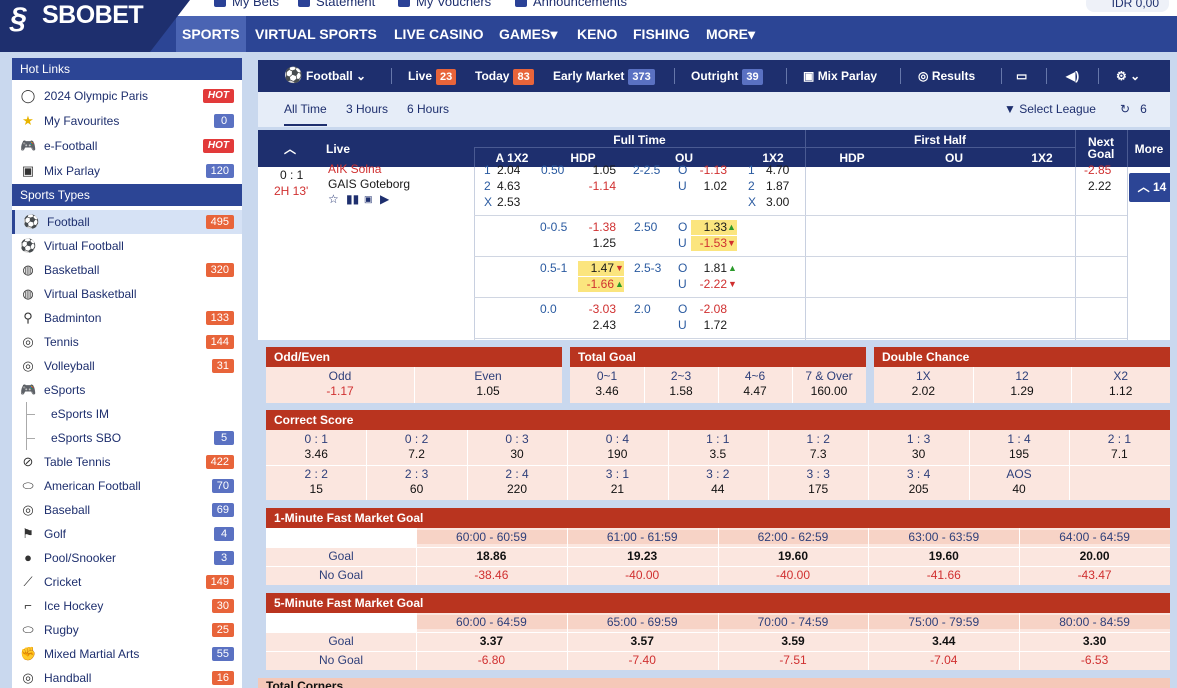 Image resolution: width=1177 pixels, height=688 pixels. What do you see at coordinates (793, 641) in the screenshot?
I see `goal-odds: 3.59` at bounding box center [793, 641].